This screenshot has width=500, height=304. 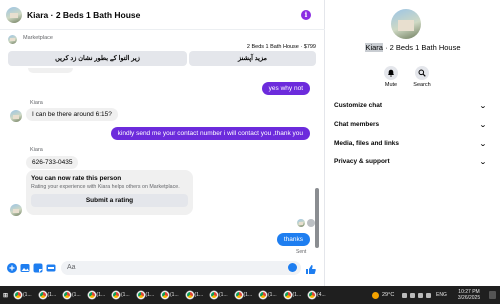 What do you see at coordinates (421, 47) in the screenshot?
I see `name-rest: · 2 Beds 1 Bath House` at bounding box center [421, 47].